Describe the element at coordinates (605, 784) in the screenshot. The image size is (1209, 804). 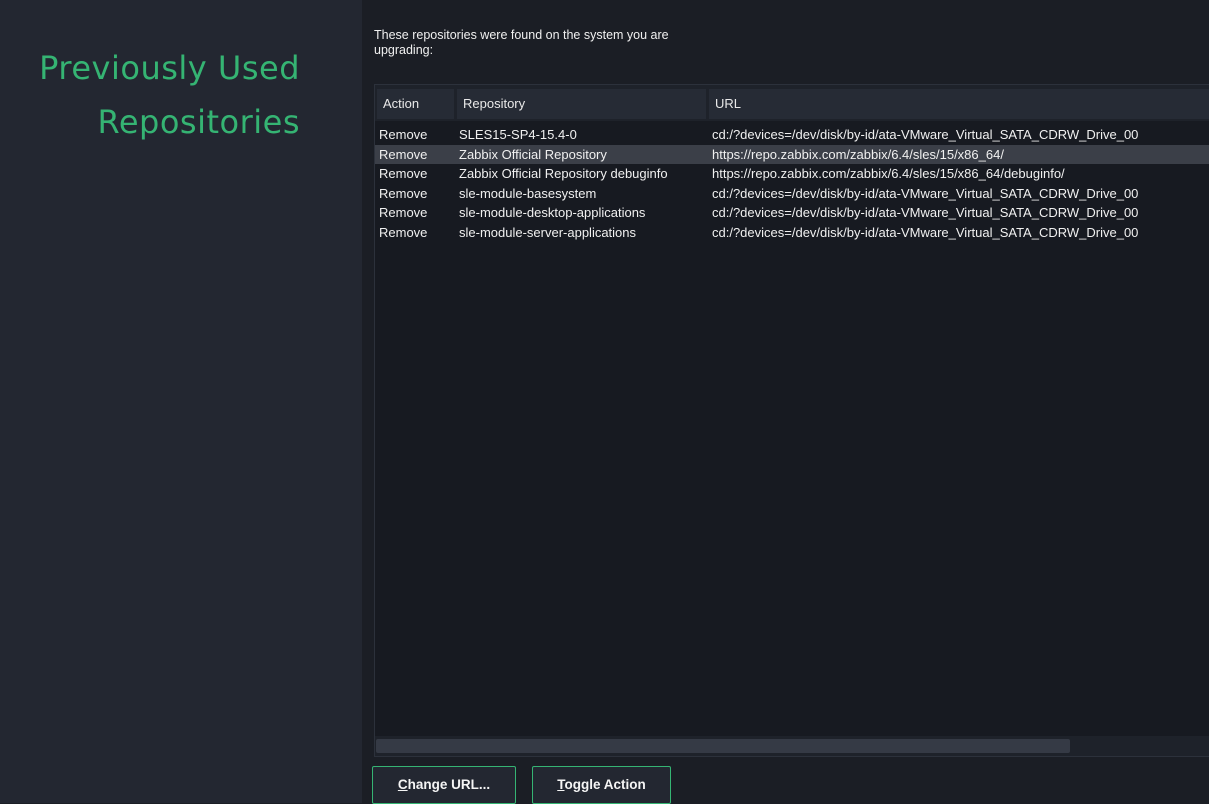
I see `toggle-action-label: oggle Action` at that location.